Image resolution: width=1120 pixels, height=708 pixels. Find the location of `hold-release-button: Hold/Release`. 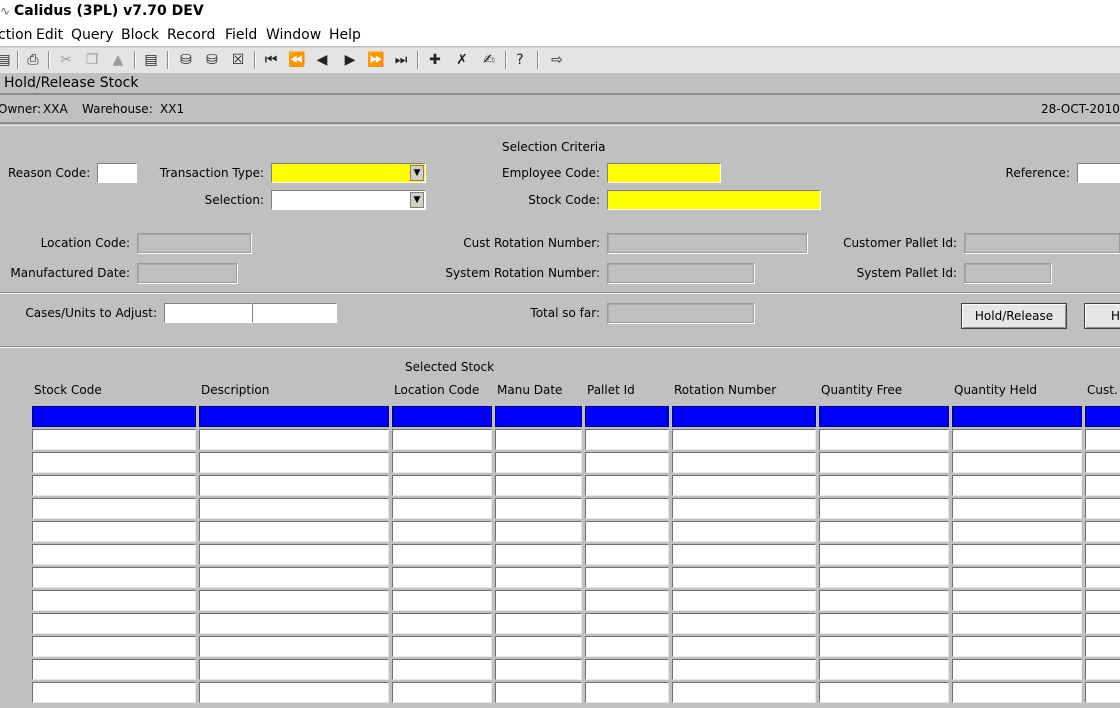

hold-release-button: Hold/Release is located at coordinates (1014, 316).